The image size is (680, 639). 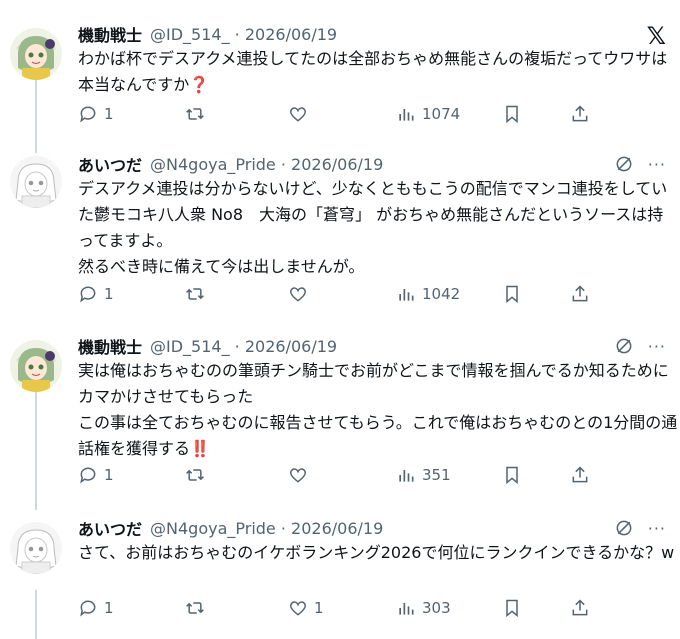 What do you see at coordinates (378, 117) in the screenshot?
I see `action-bar: 1 1074` at bounding box center [378, 117].